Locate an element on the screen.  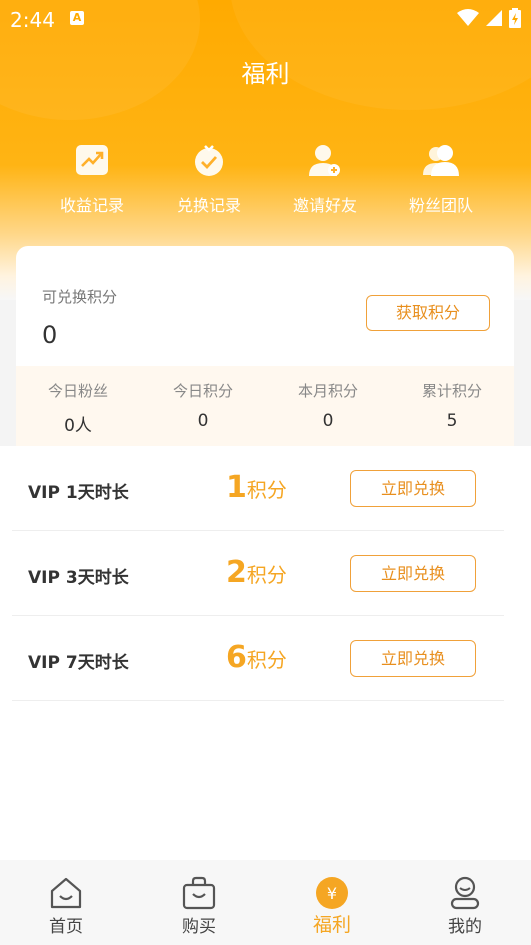
tab-profile: 我的 is located at coordinates (465, 902).